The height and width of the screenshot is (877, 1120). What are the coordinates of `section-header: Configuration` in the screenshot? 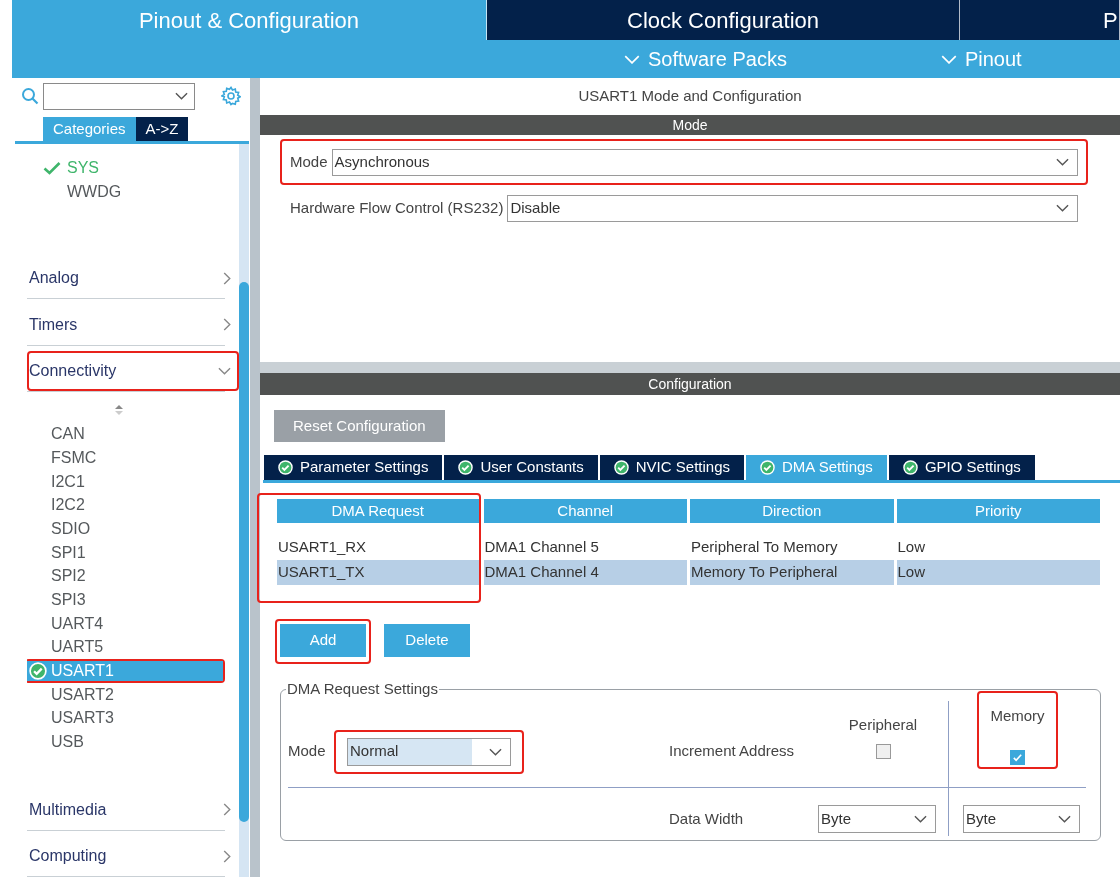 It's located at (690, 384).